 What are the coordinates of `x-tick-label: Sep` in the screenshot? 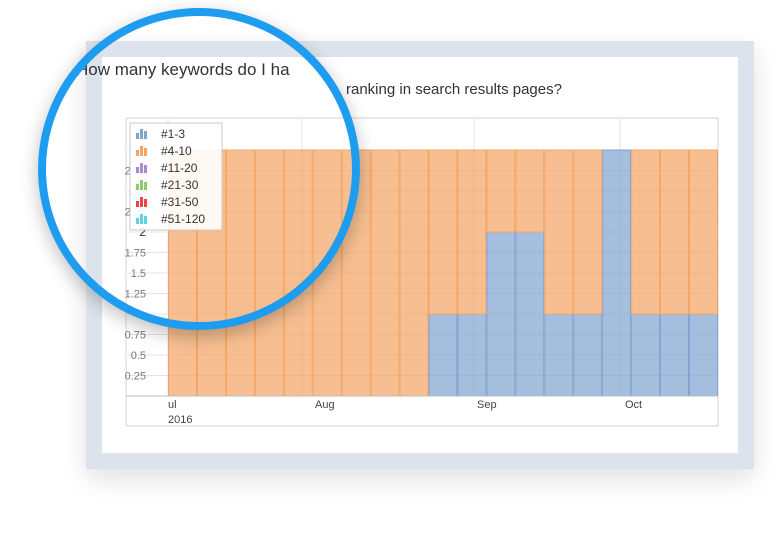 It's located at (487, 405).